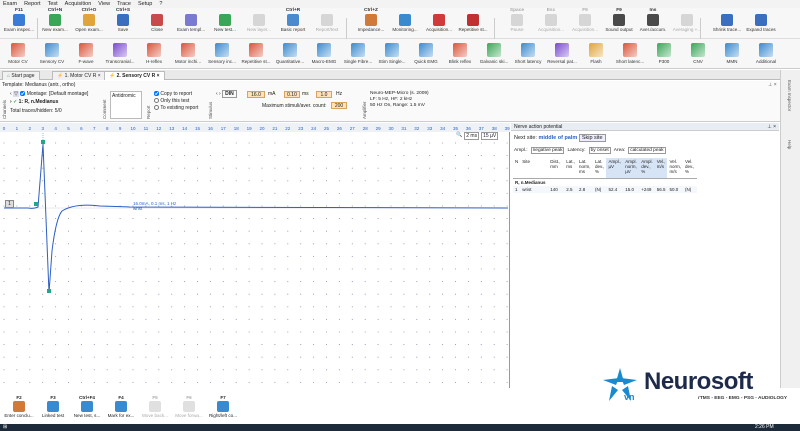  I want to click on results-column-header: Dist., mm, so click(556, 168).